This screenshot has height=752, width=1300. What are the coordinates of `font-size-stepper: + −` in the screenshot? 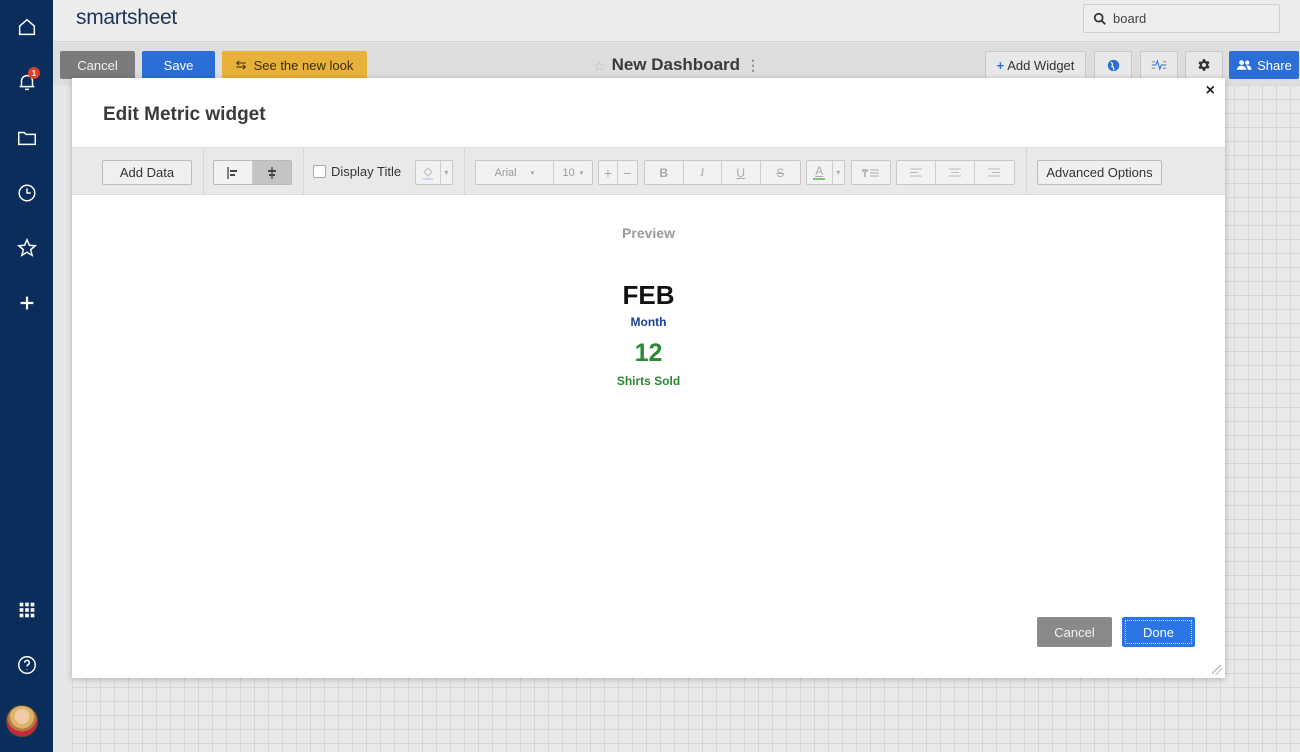 It's located at (618, 172).